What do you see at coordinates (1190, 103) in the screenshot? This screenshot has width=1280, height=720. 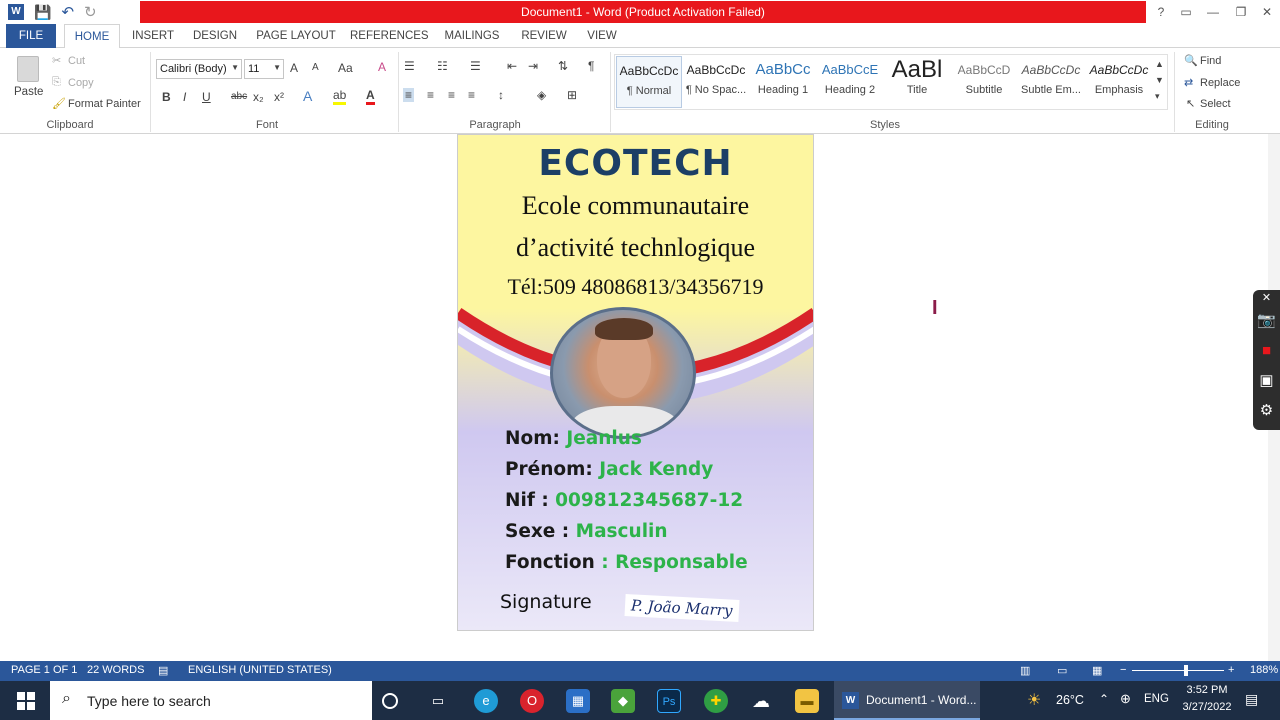 I see `select-icon: ↖` at bounding box center [1190, 103].